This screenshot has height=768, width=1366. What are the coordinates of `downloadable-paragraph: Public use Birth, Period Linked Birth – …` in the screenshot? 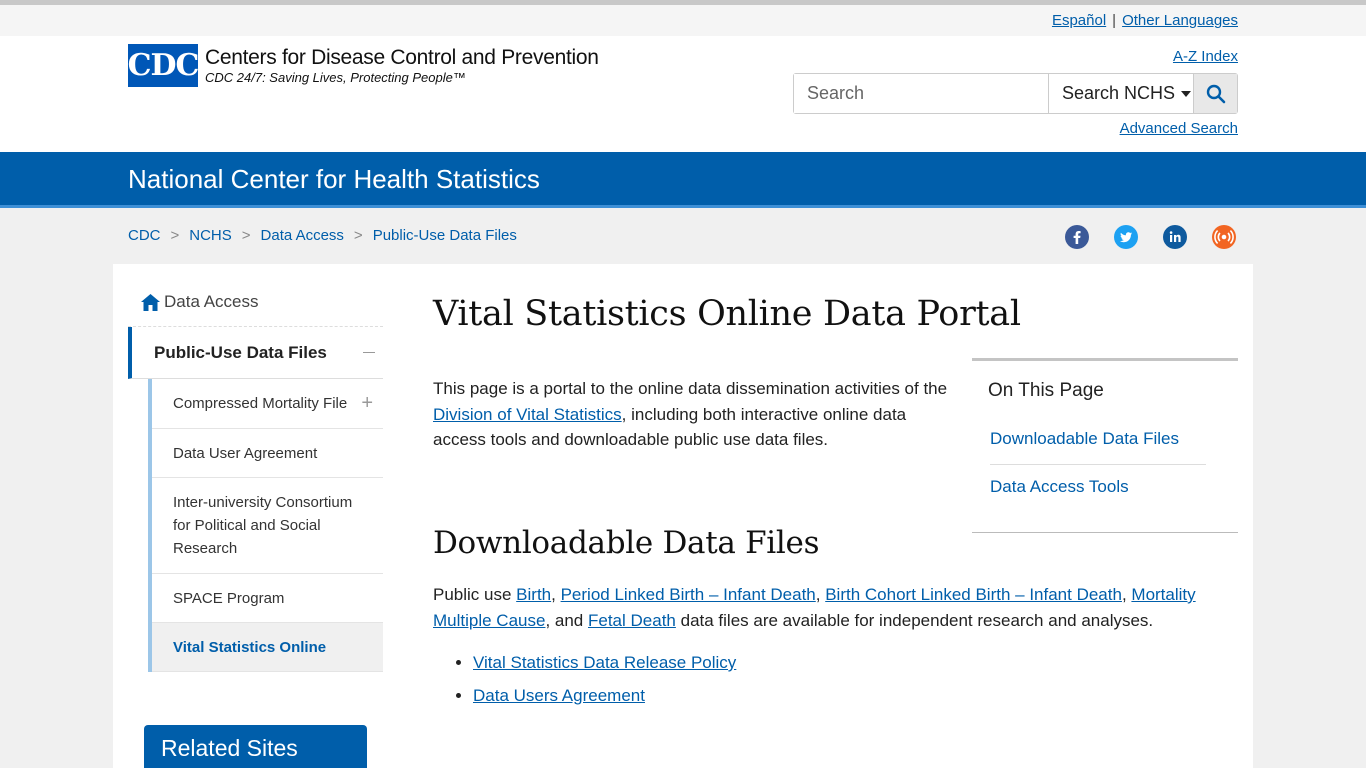 It's located at (838, 608).